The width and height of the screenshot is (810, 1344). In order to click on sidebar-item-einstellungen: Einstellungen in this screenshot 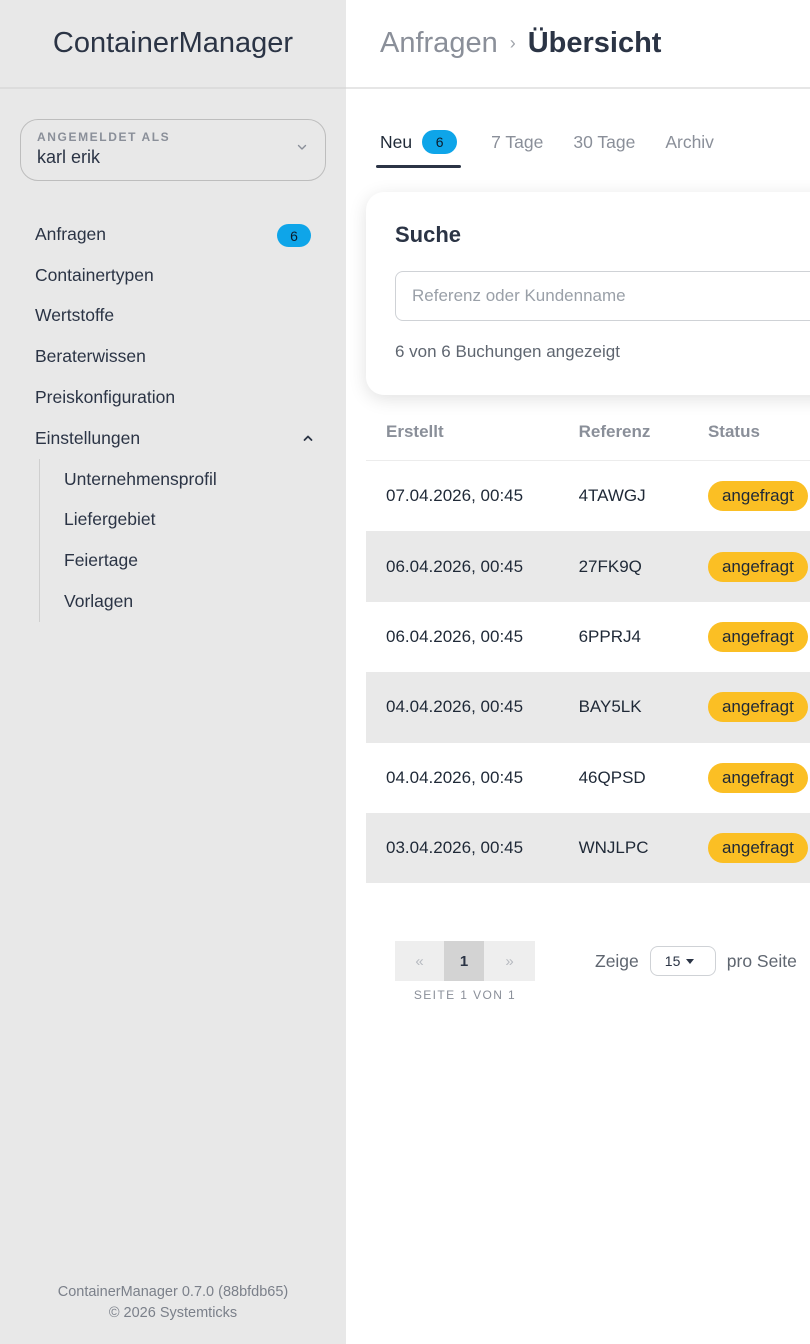, I will do `click(173, 438)`.